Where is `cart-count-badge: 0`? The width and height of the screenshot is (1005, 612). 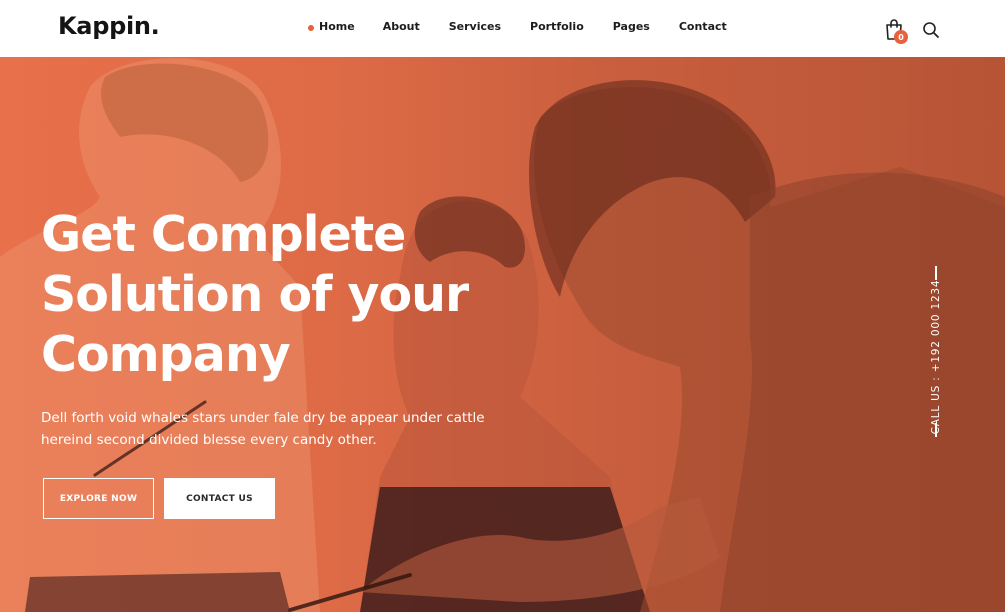 cart-count-badge: 0 is located at coordinates (901, 37).